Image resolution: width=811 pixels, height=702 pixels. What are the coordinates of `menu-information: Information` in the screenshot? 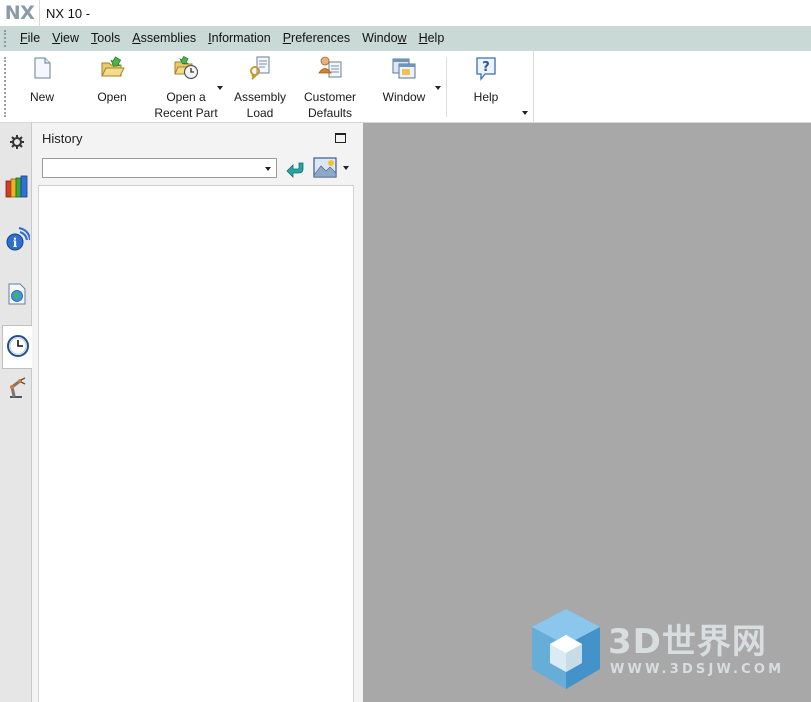 It's located at (239, 38).